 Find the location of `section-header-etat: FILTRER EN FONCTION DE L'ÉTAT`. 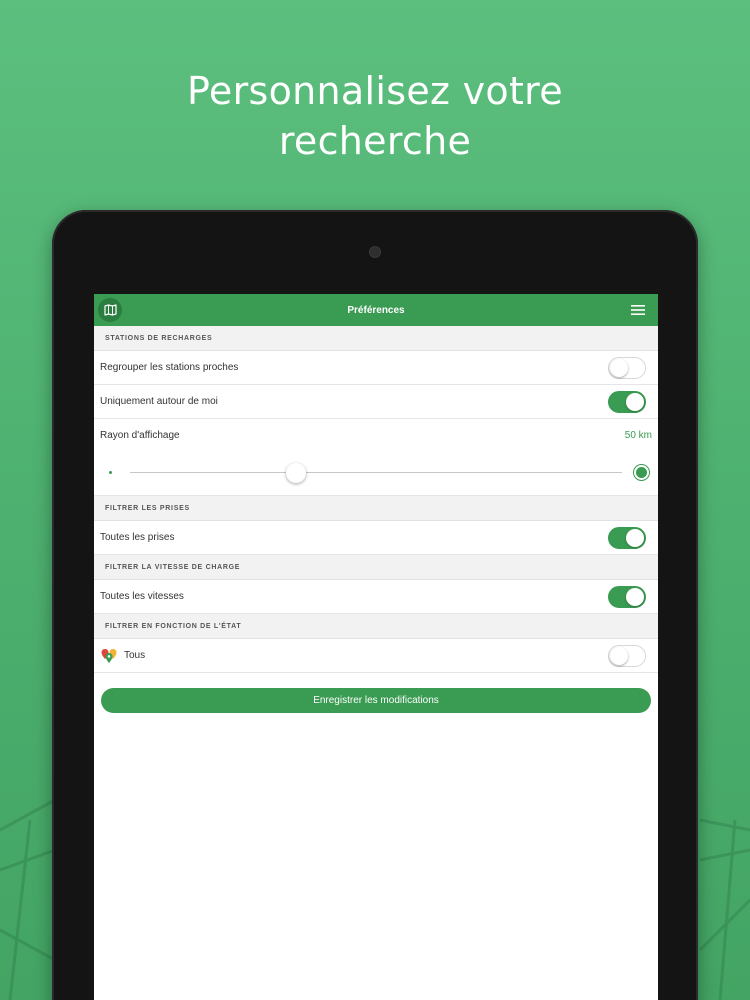

section-header-etat: FILTRER EN FONCTION DE L'ÉTAT is located at coordinates (376, 626).